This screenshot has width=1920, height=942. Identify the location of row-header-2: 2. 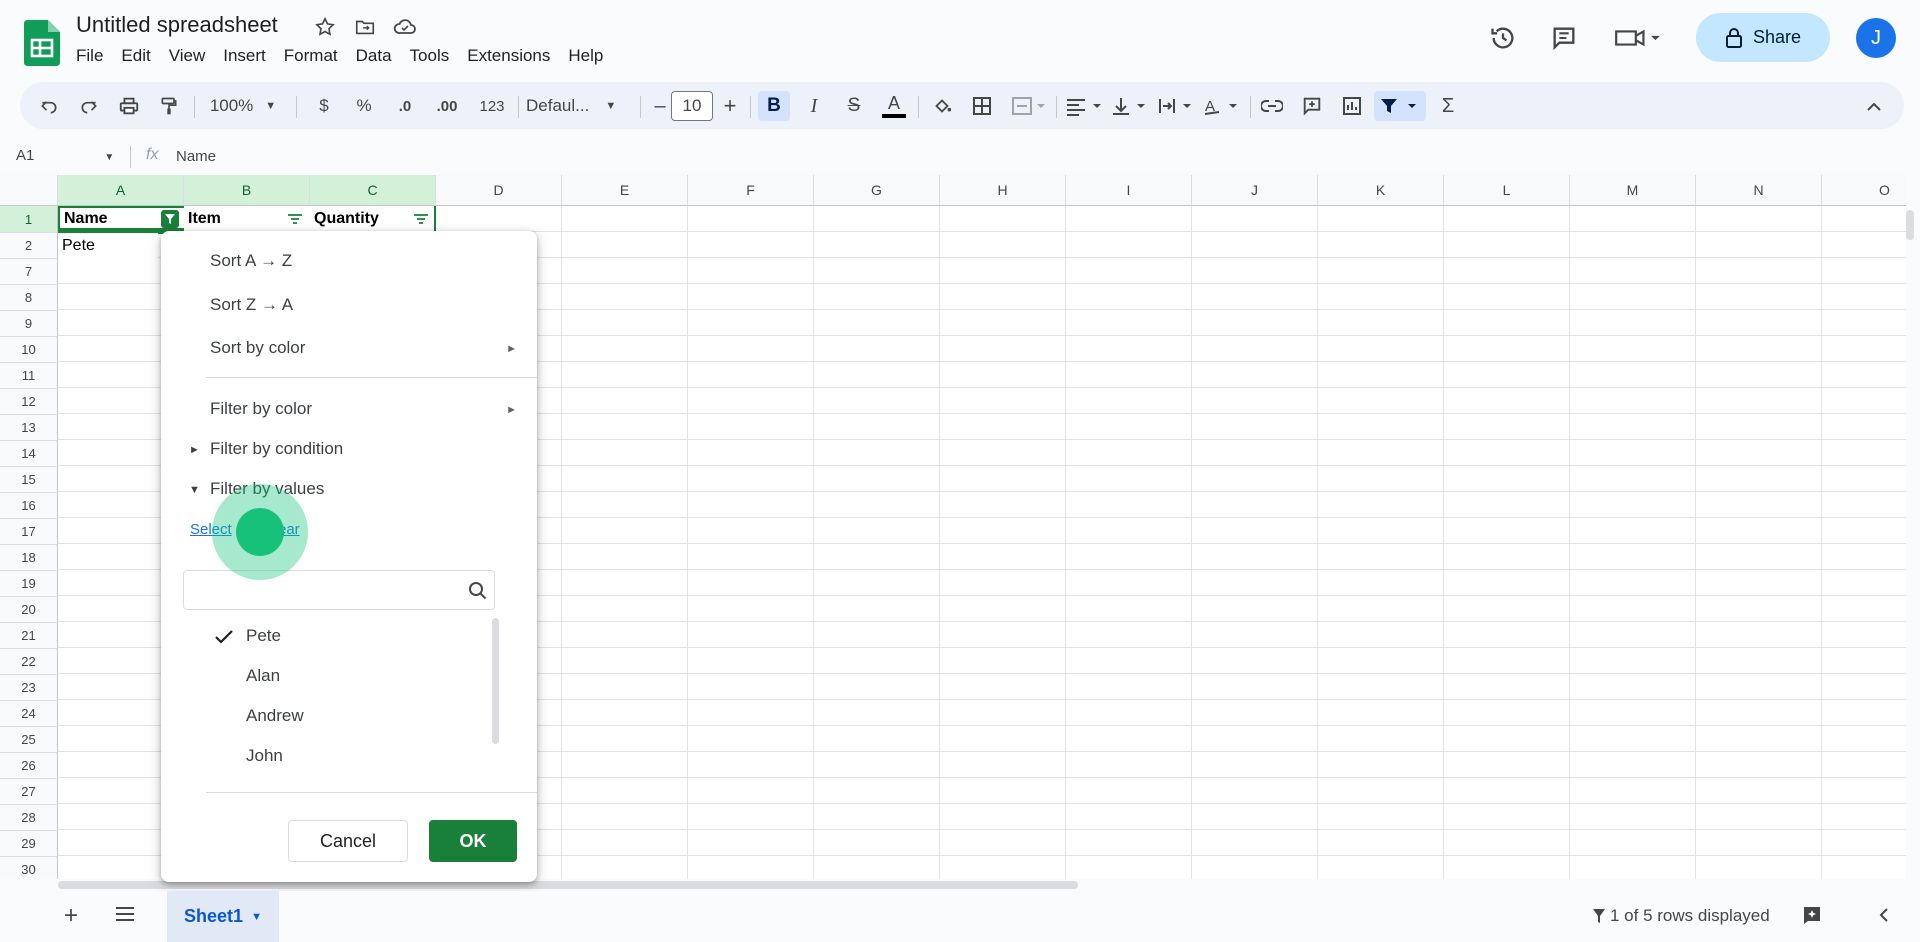
(29, 246).